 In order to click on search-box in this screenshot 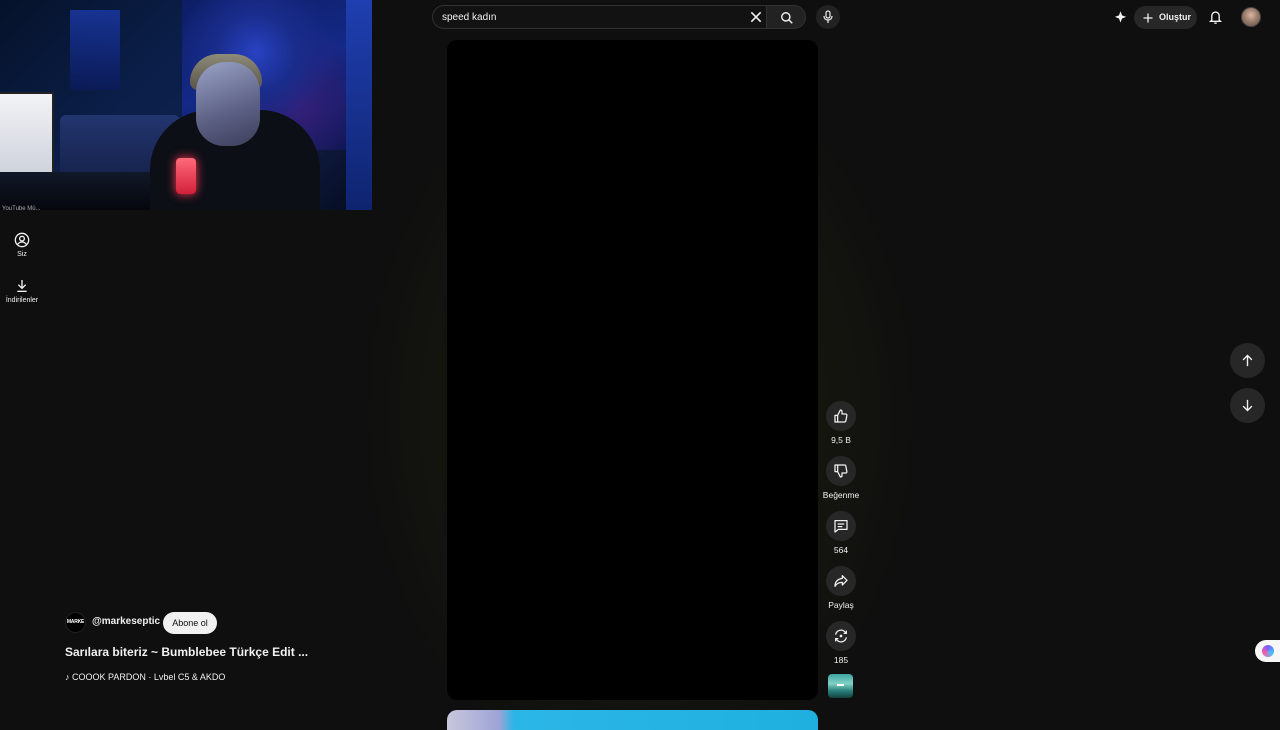, I will do `click(599, 17)`.